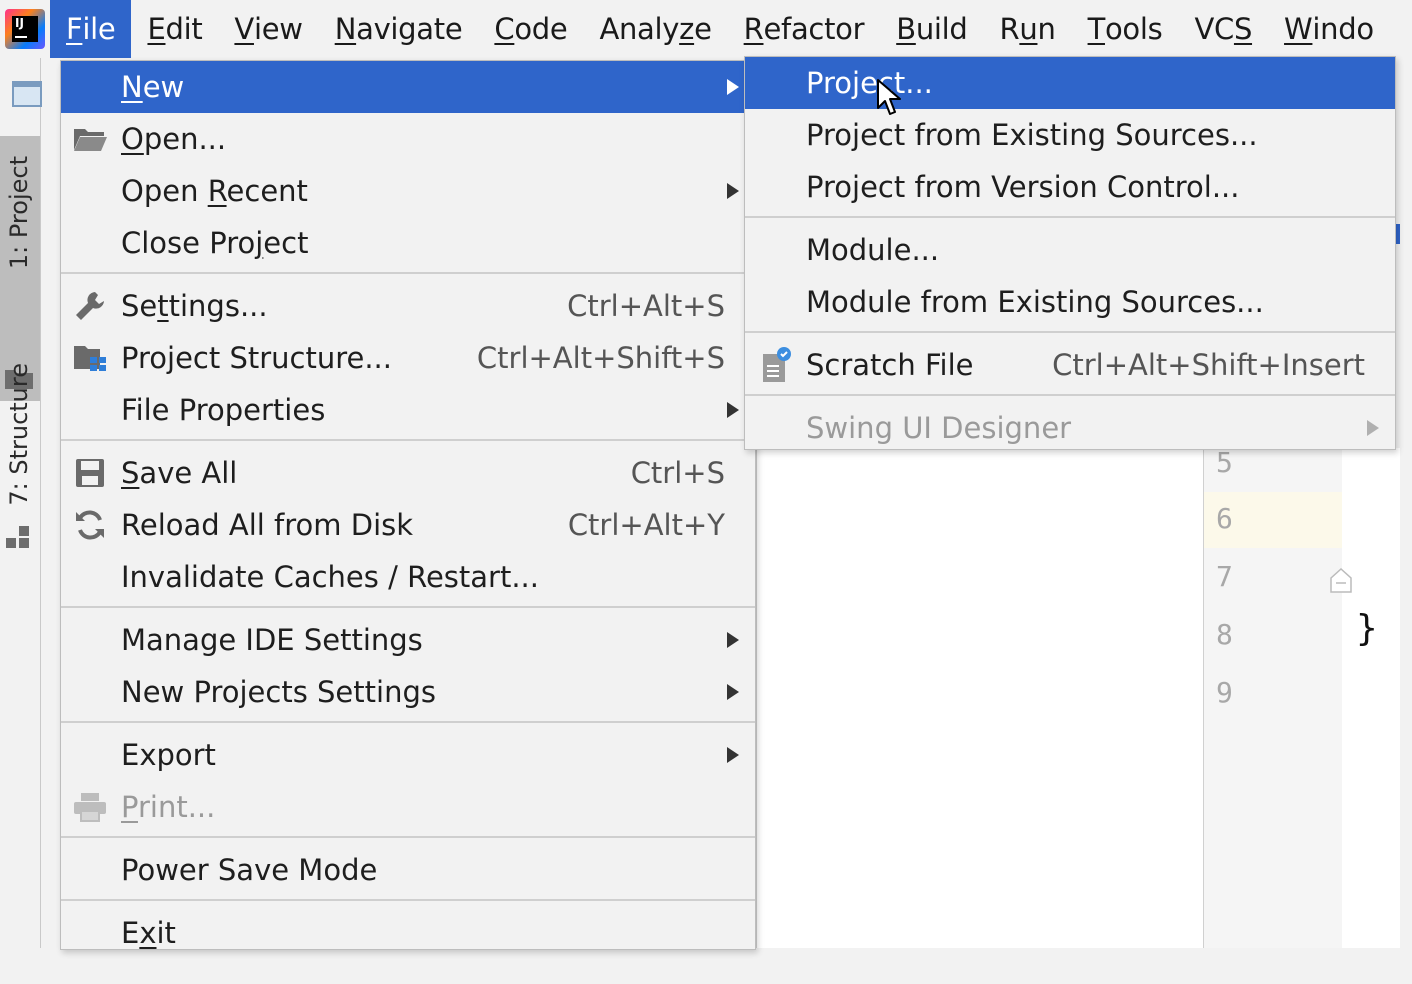 The image size is (1412, 984). Describe the element at coordinates (408, 473) in the screenshot. I see `menu-item-save-all: Save All Ctrl+S` at that location.